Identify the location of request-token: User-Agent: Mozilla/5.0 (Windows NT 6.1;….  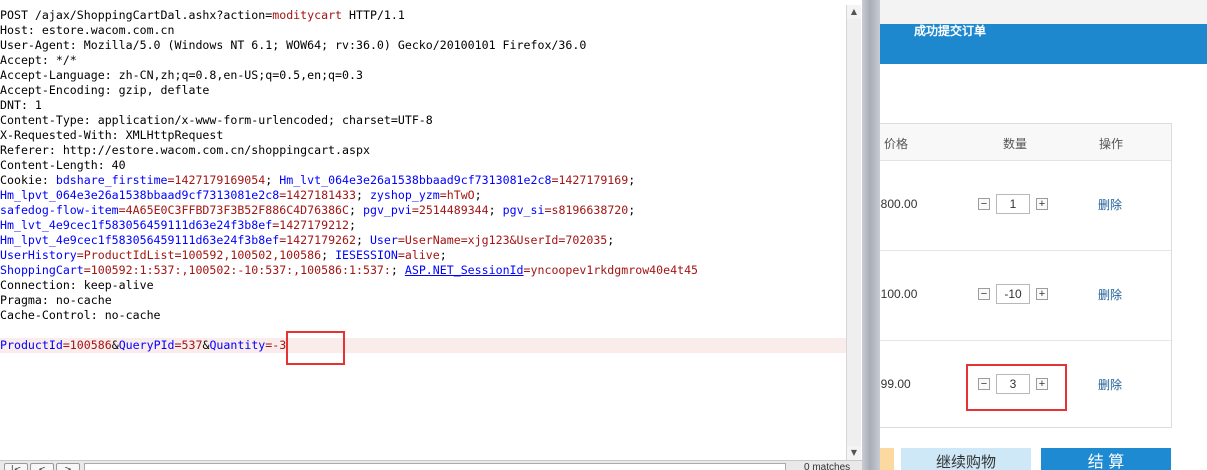
(293, 45).